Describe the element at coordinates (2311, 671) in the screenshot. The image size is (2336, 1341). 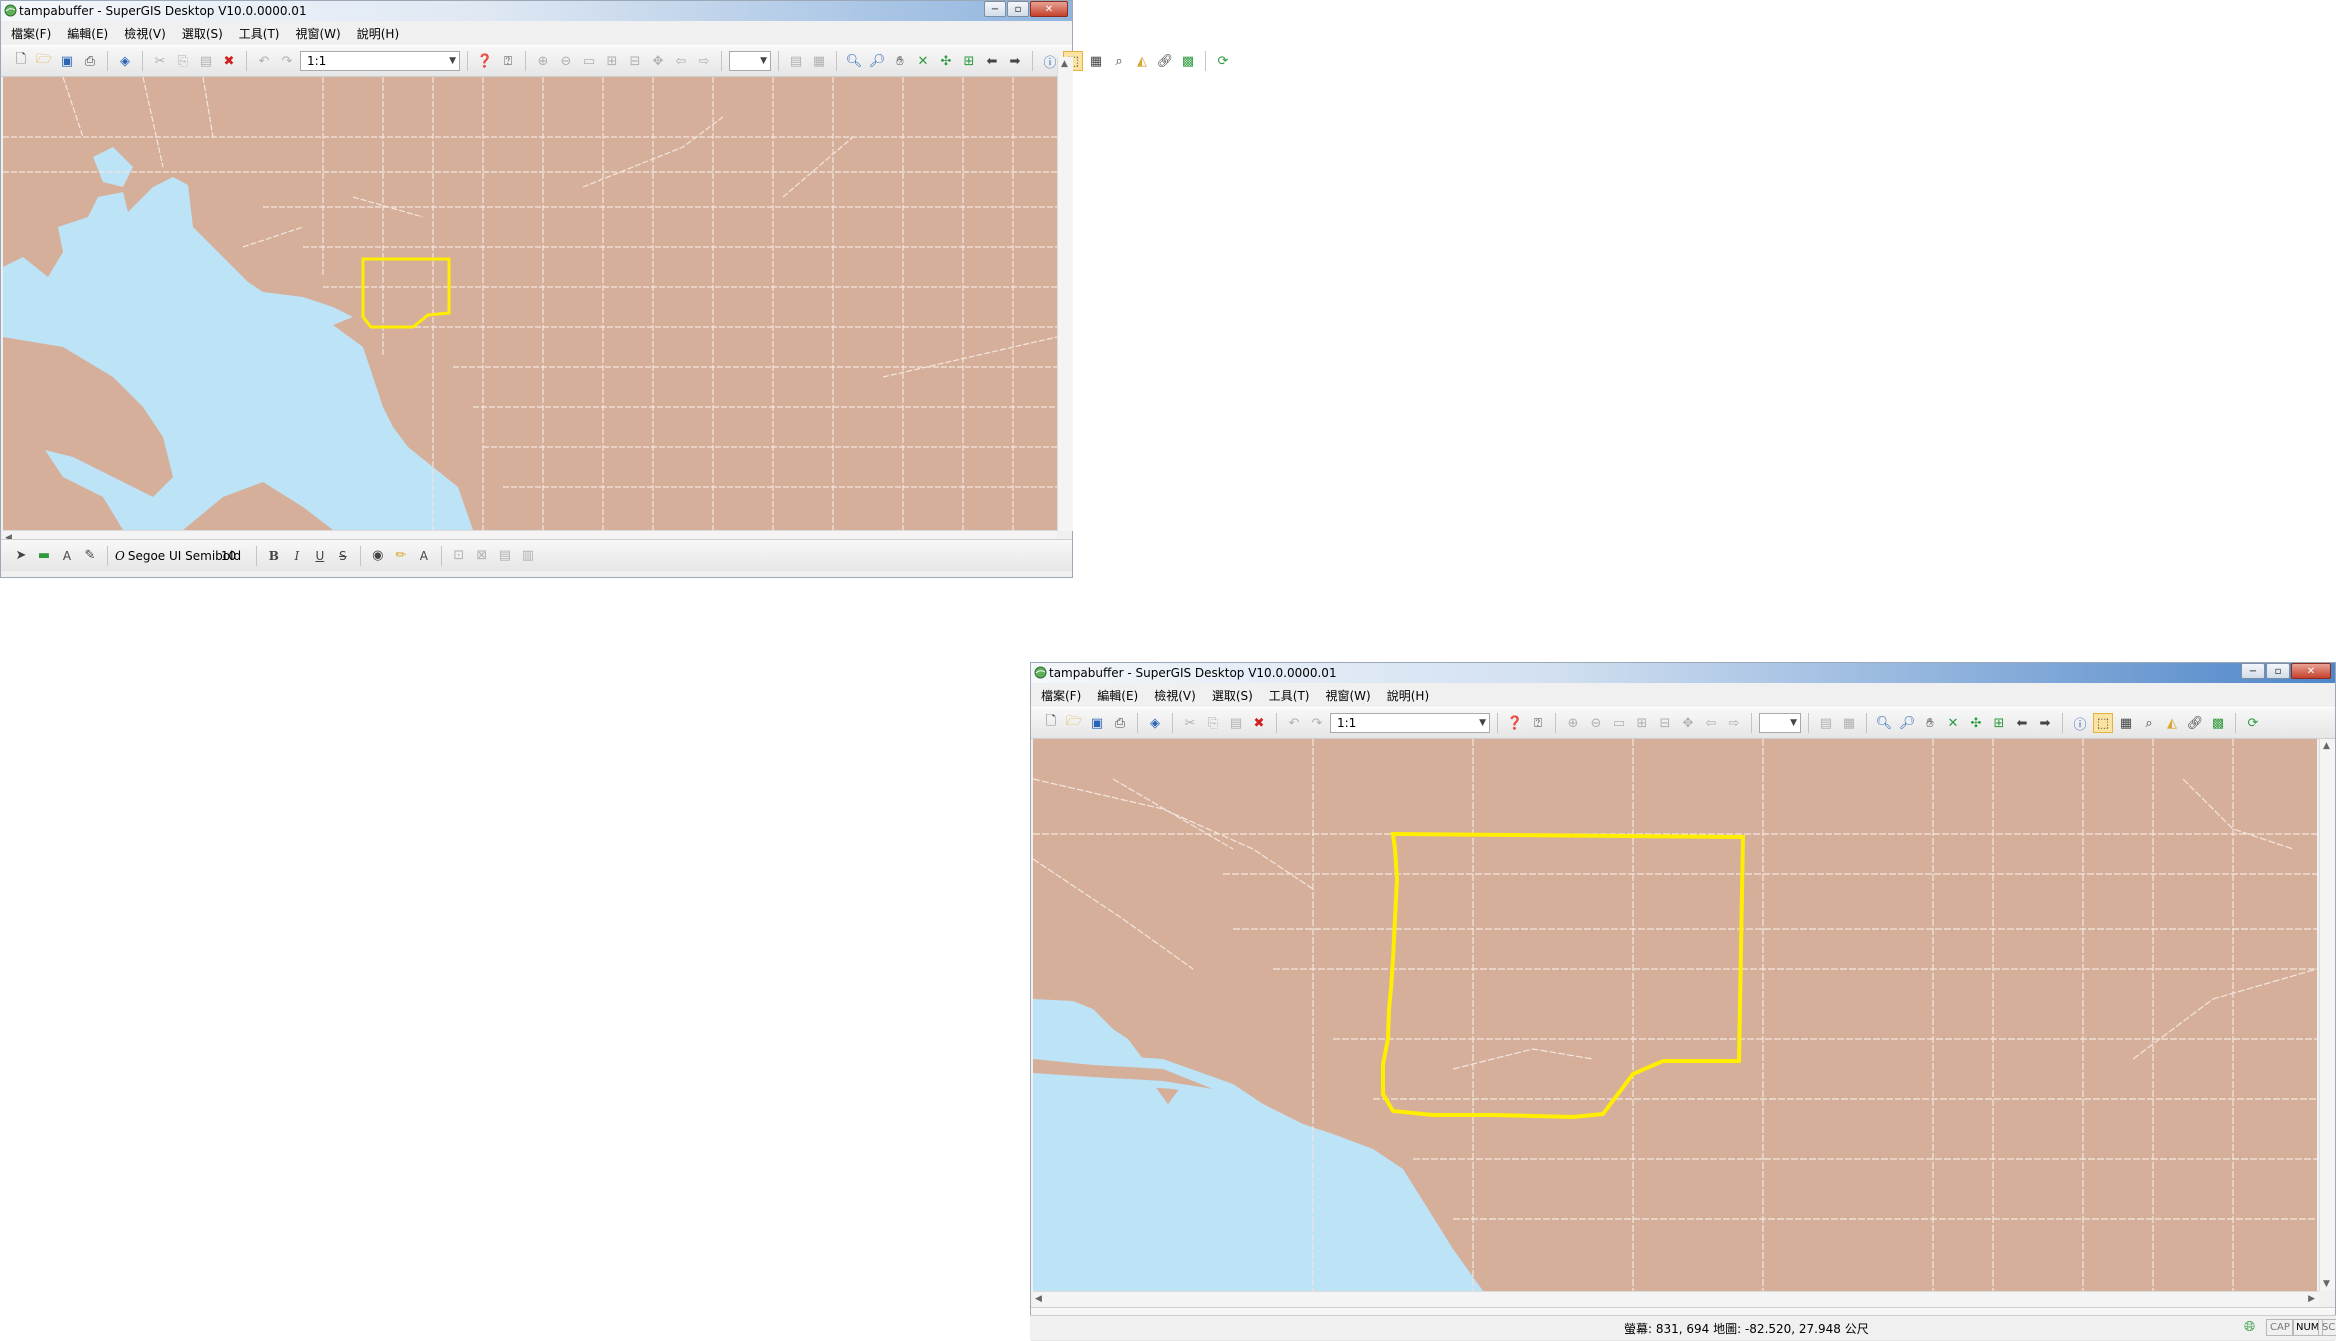
I see `close-button: ✕` at that location.